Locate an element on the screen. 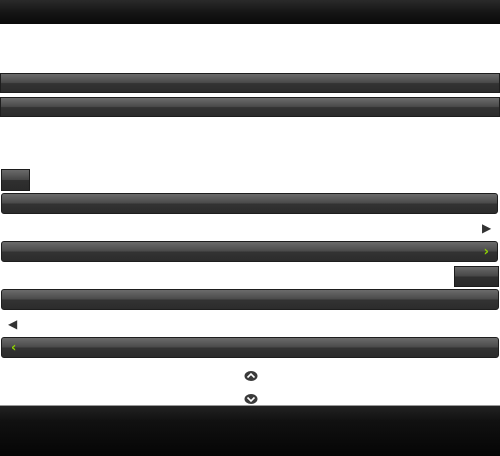 This screenshot has width=500, height=456. small-button is located at coordinates (15, 180).